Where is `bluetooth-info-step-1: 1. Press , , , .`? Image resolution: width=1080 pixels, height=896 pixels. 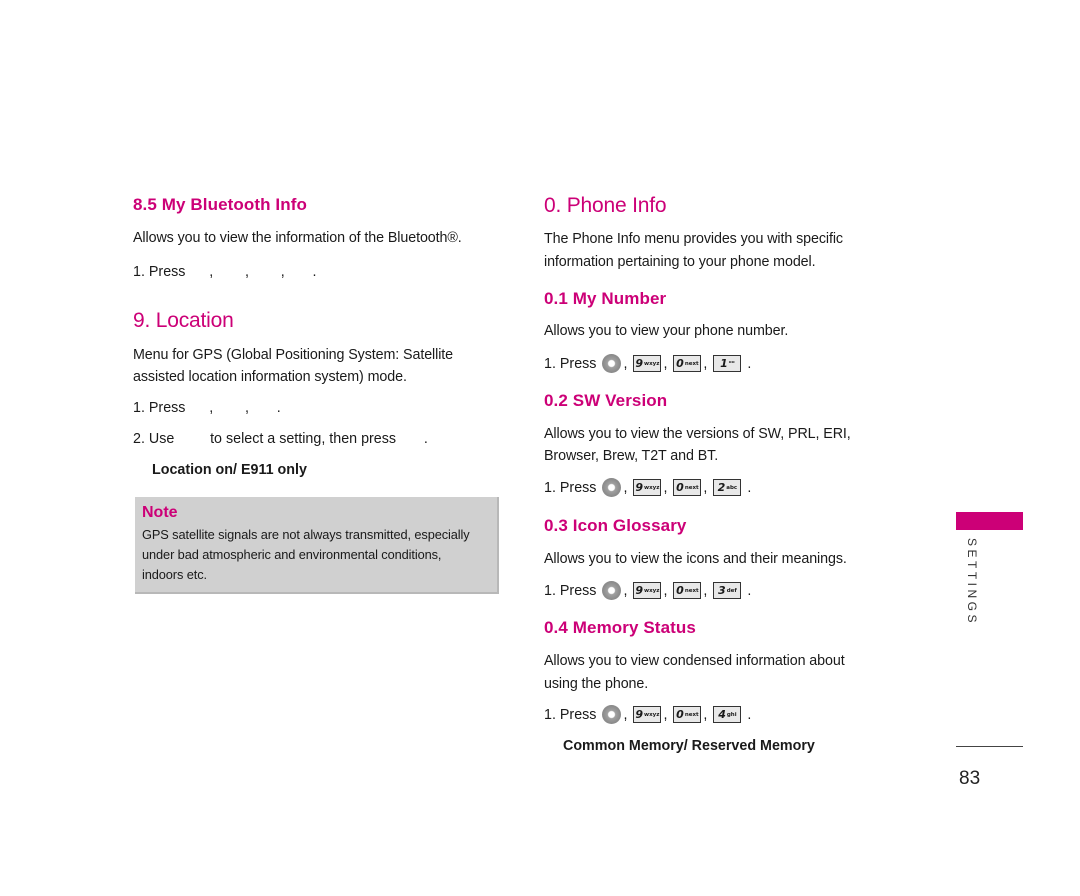
bluetooth-info-step-1: 1. Press , , , . is located at coordinates (225, 272).